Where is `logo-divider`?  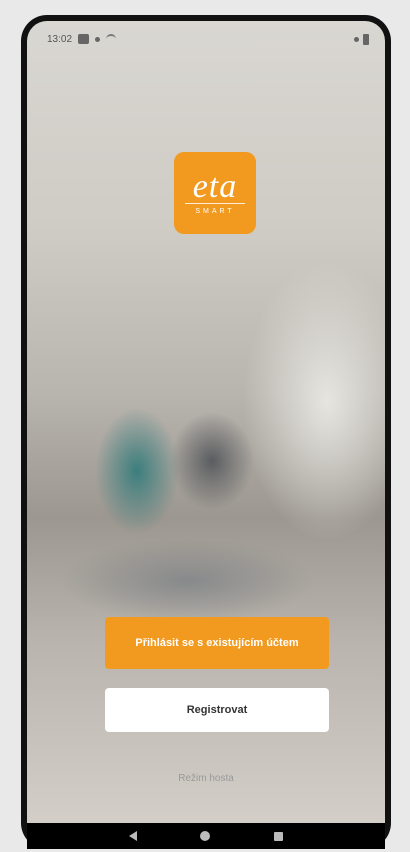 logo-divider is located at coordinates (215, 203).